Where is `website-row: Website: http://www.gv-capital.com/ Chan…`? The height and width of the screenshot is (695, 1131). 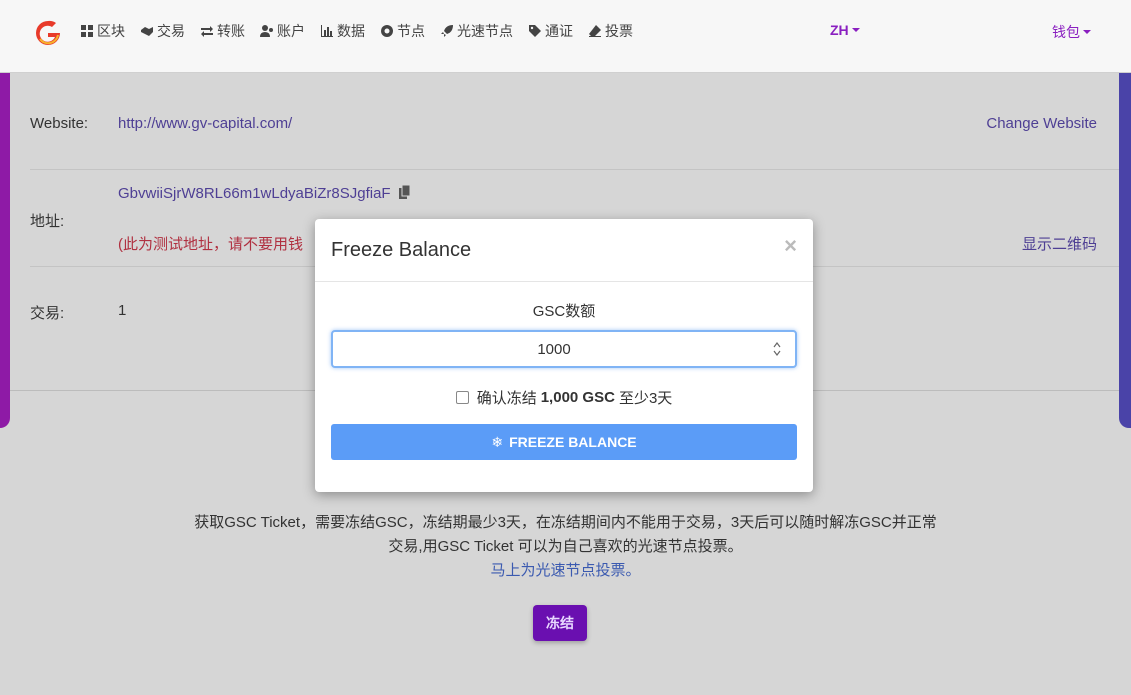 website-row: Website: http://www.gv-capital.com/ Chan… is located at coordinates (574, 121).